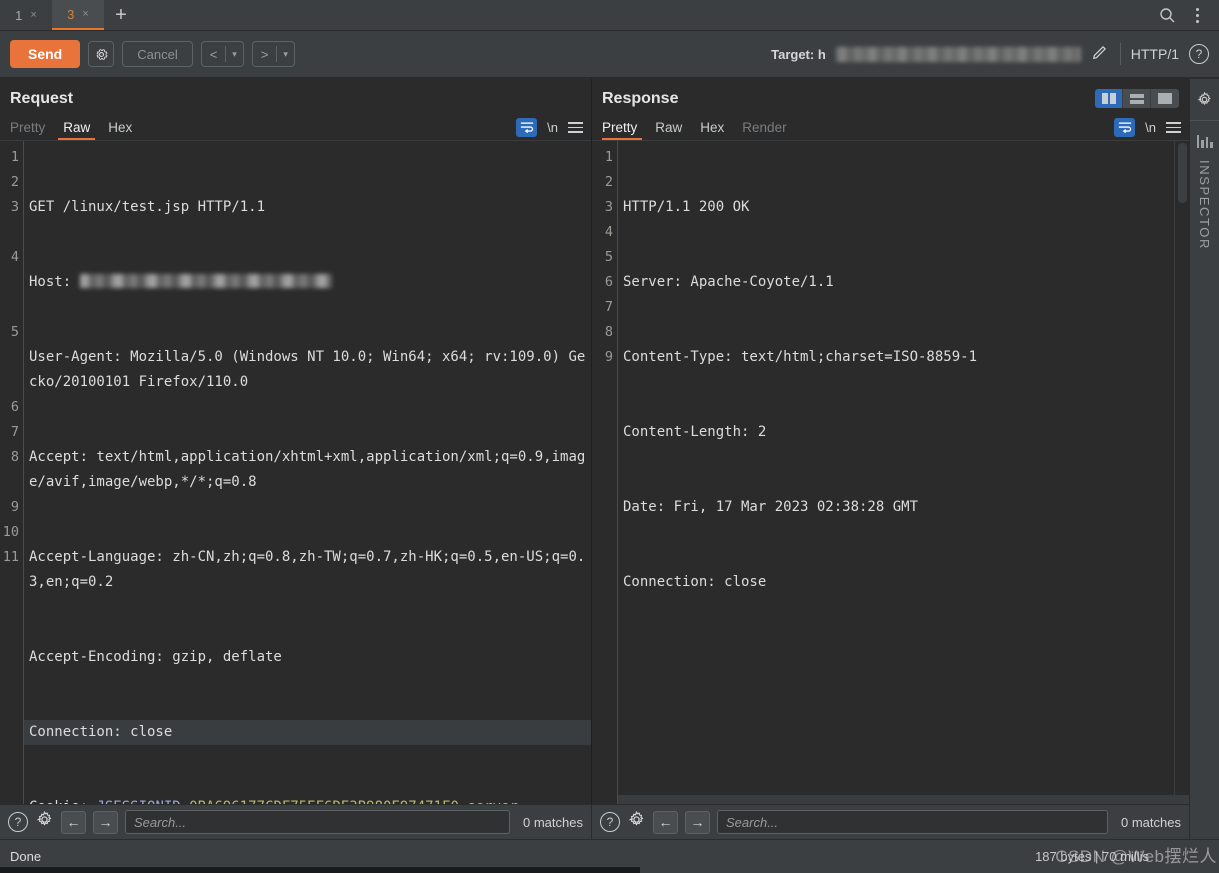 The width and height of the screenshot is (1219, 873). I want to click on response-newline-toggle: \n, so click(1150, 127).